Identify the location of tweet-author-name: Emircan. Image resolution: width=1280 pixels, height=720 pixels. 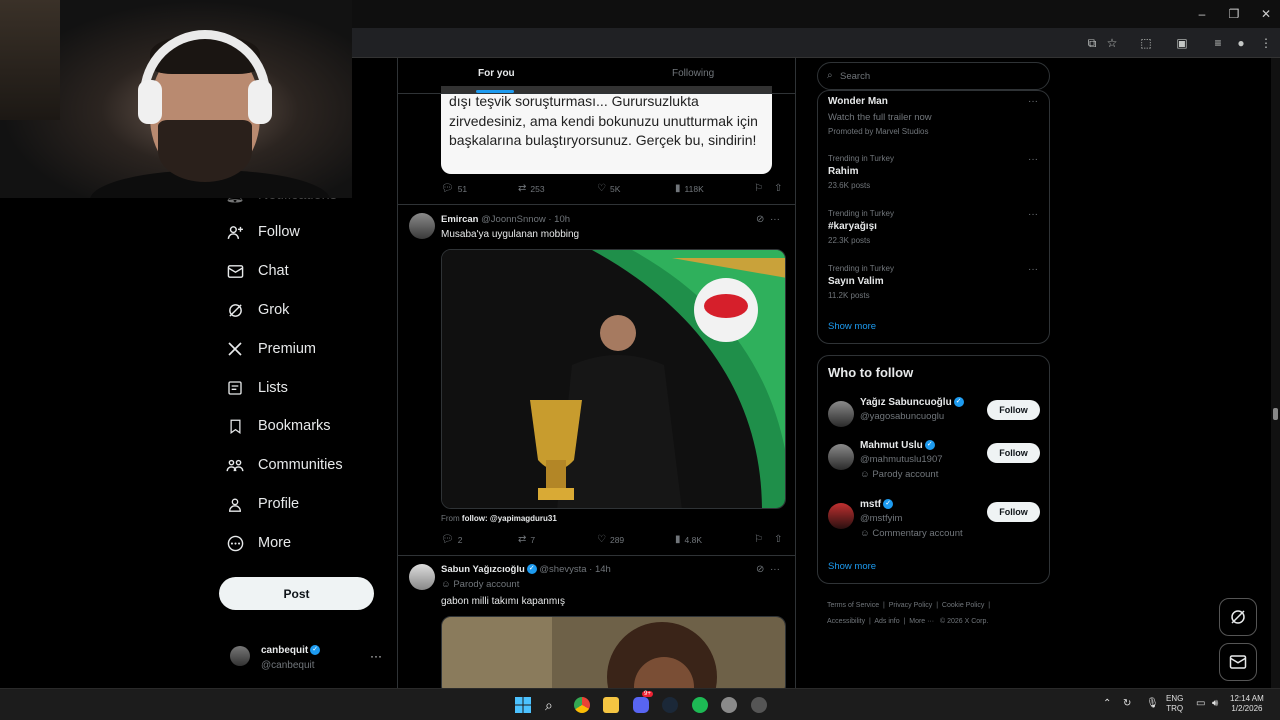
(460, 219).